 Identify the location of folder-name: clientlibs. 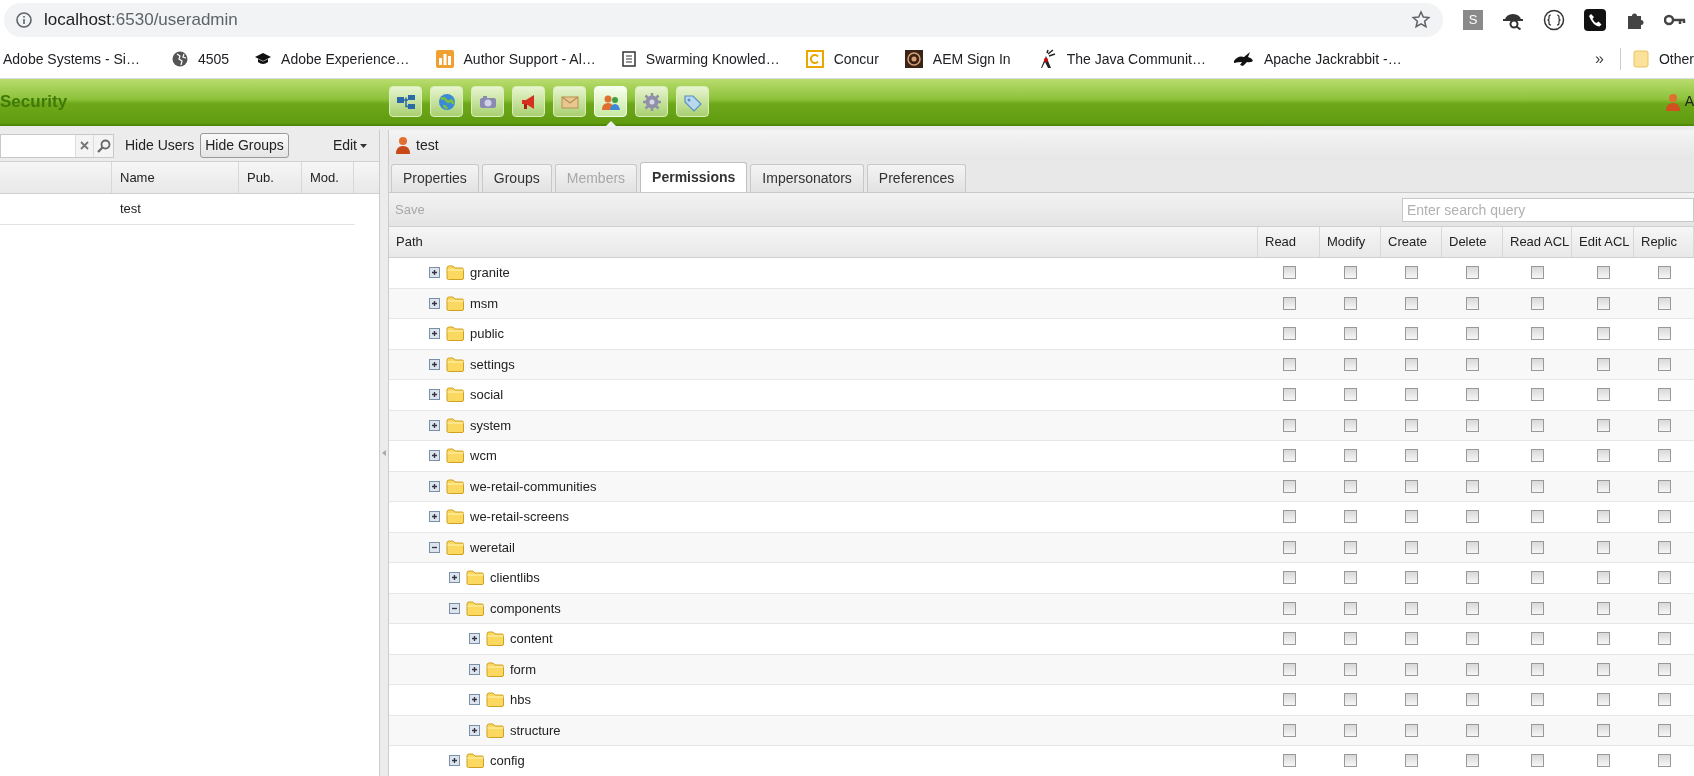
(515, 578).